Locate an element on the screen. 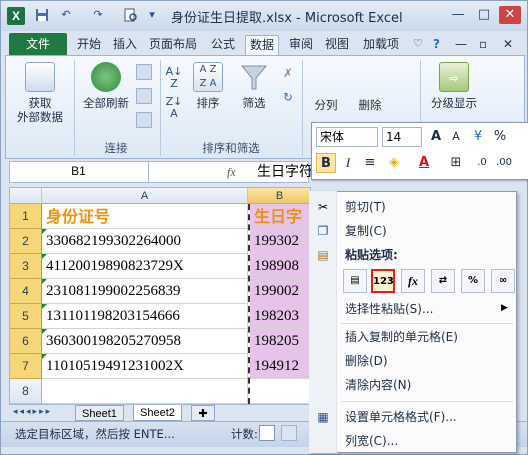 The image size is (528, 455). tab-insert: 插入 is located at coordinates (125, 45).